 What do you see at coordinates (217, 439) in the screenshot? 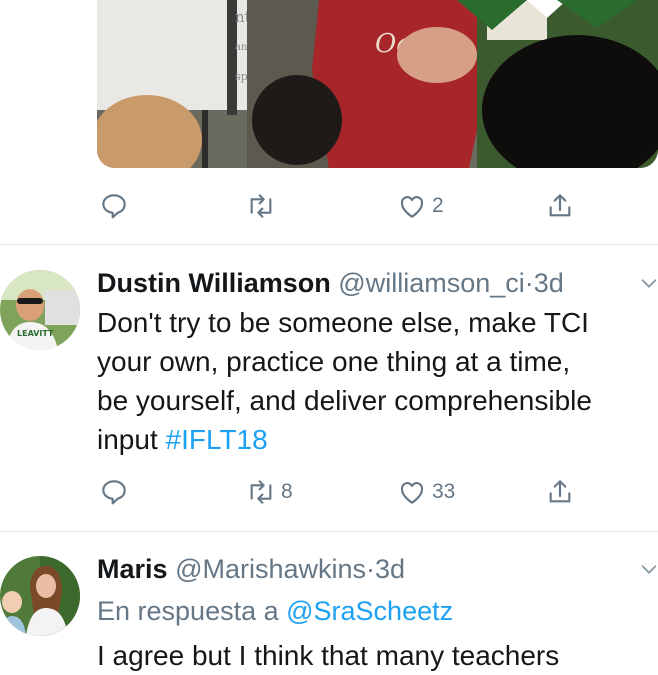
I see `hashtag-link: #IFLT18` at bounding box center [217, 439].